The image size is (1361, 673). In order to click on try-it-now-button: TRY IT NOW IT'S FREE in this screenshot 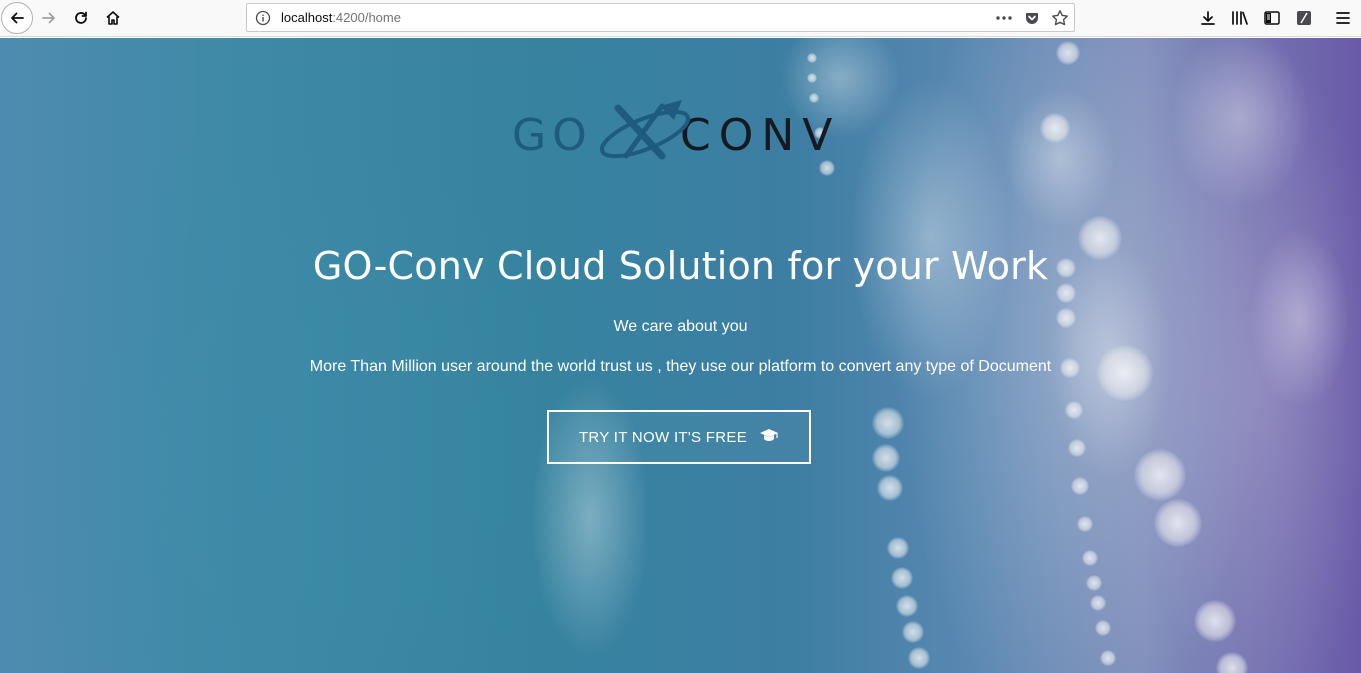, I will do `click(679, 437)`.